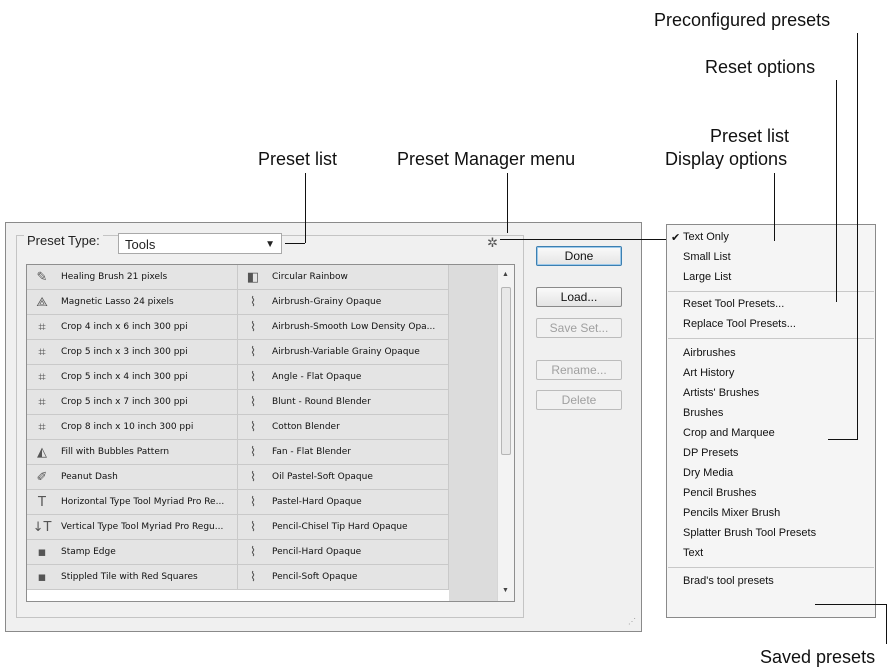 This screenshot has width=895, height=672. Describe the element at coordinates (703, 413) in the screenshot. I see `menu-item-brushes: Brushes` at that location.